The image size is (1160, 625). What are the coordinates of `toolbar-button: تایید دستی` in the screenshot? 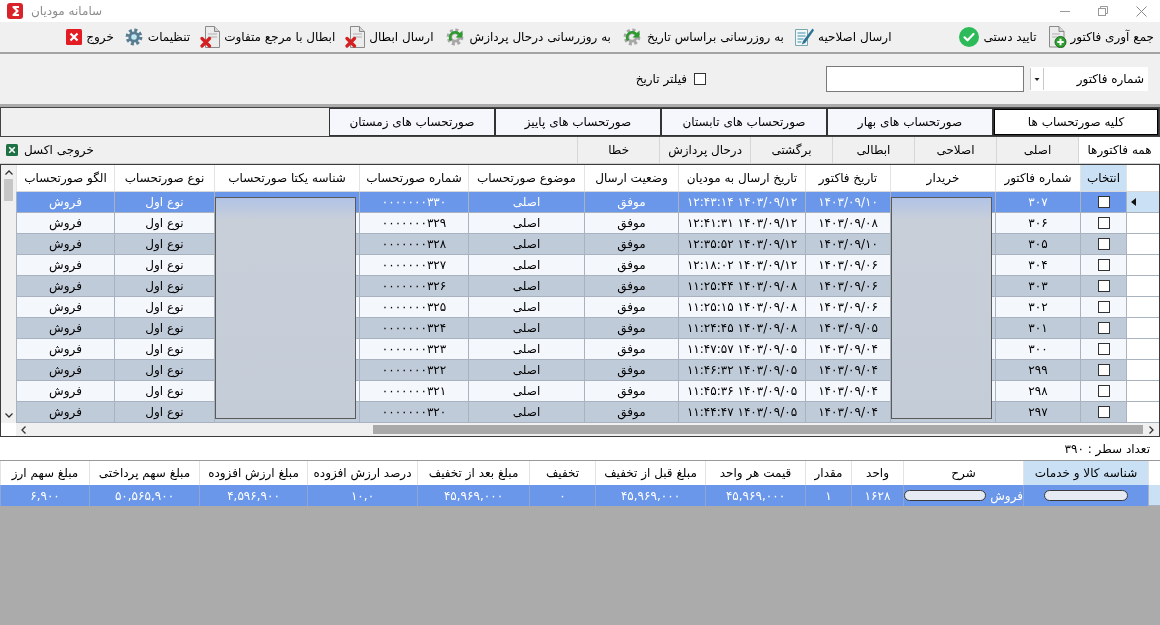 It's located at (998, 37).